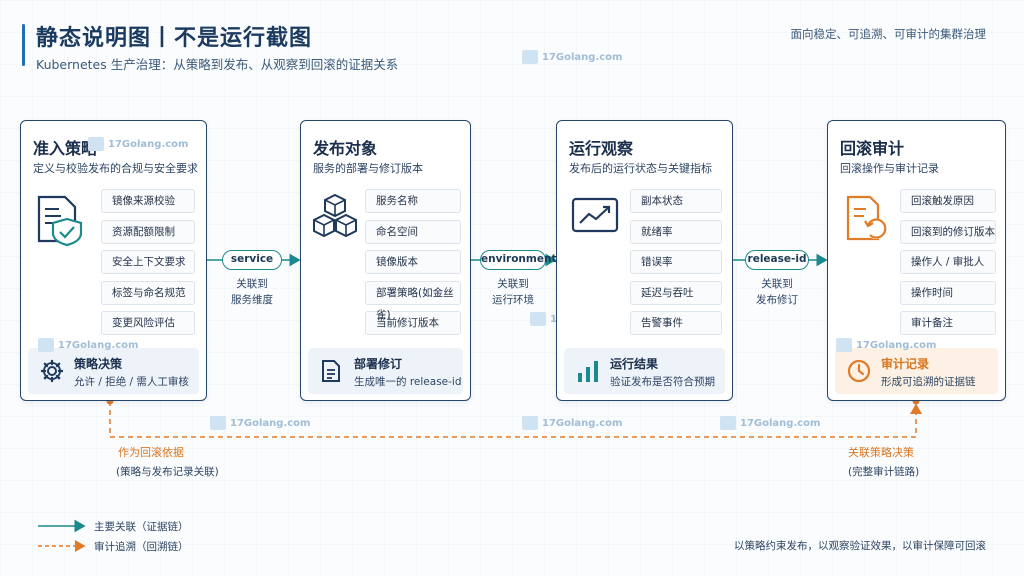 The image size is (1024, 576). What do you see at coordinates (948, 201) in the screenshot?
I see `list-item: 回滚触发原因` at bounding box center [948, 201].